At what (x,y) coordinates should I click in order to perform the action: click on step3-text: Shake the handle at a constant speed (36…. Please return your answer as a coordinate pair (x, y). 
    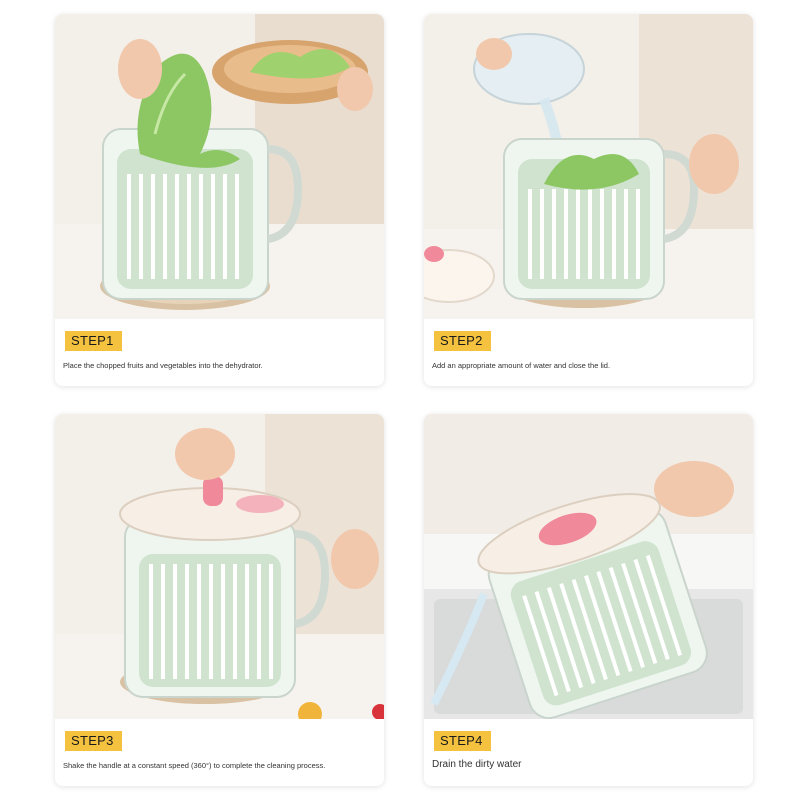
    Looking at the image, I should click on (194, 765).